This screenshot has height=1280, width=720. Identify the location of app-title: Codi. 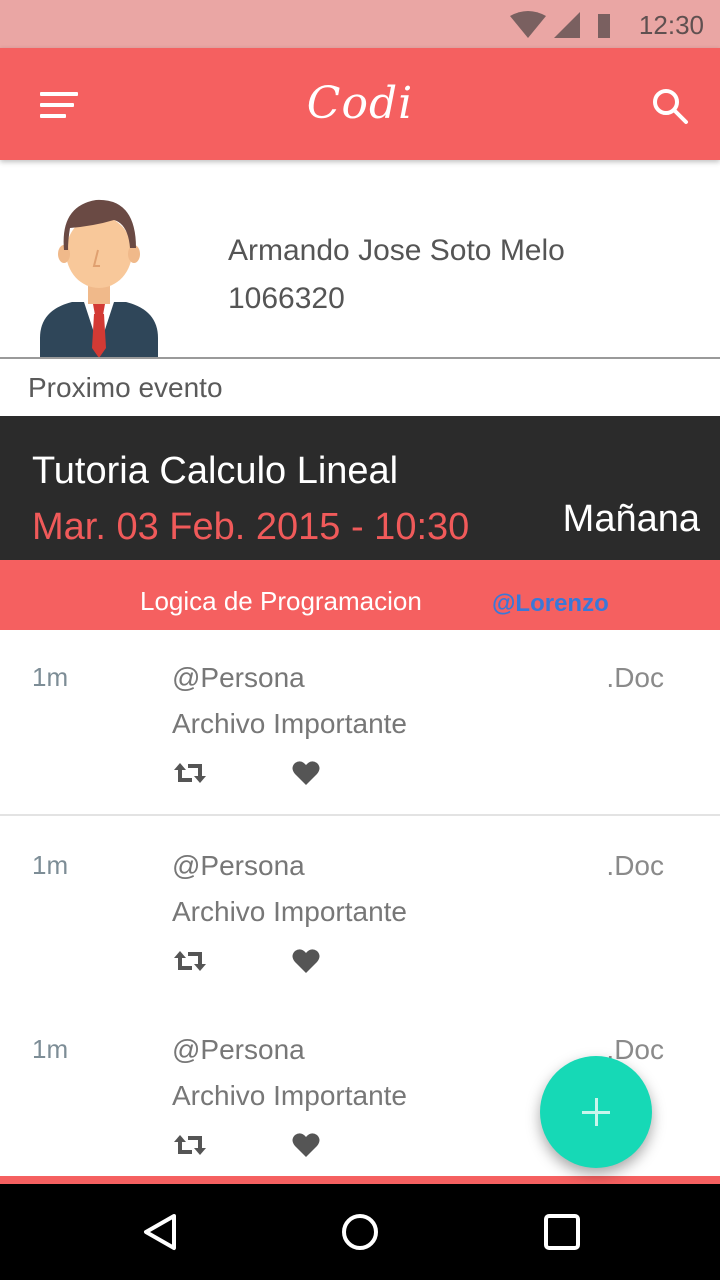
(360, 103).